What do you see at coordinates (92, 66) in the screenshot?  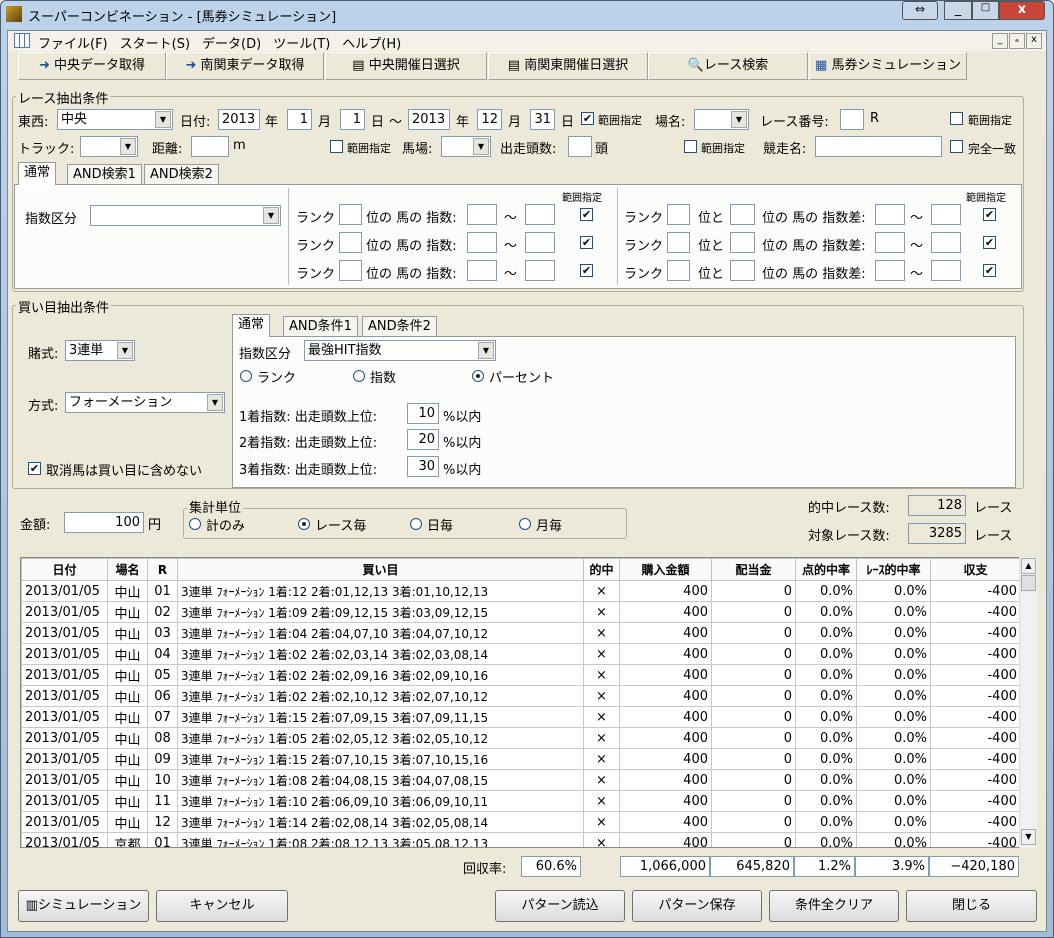 I see `central-data-fetch-button: ➜ 中央データ取得` at bounding box center [92, 66].